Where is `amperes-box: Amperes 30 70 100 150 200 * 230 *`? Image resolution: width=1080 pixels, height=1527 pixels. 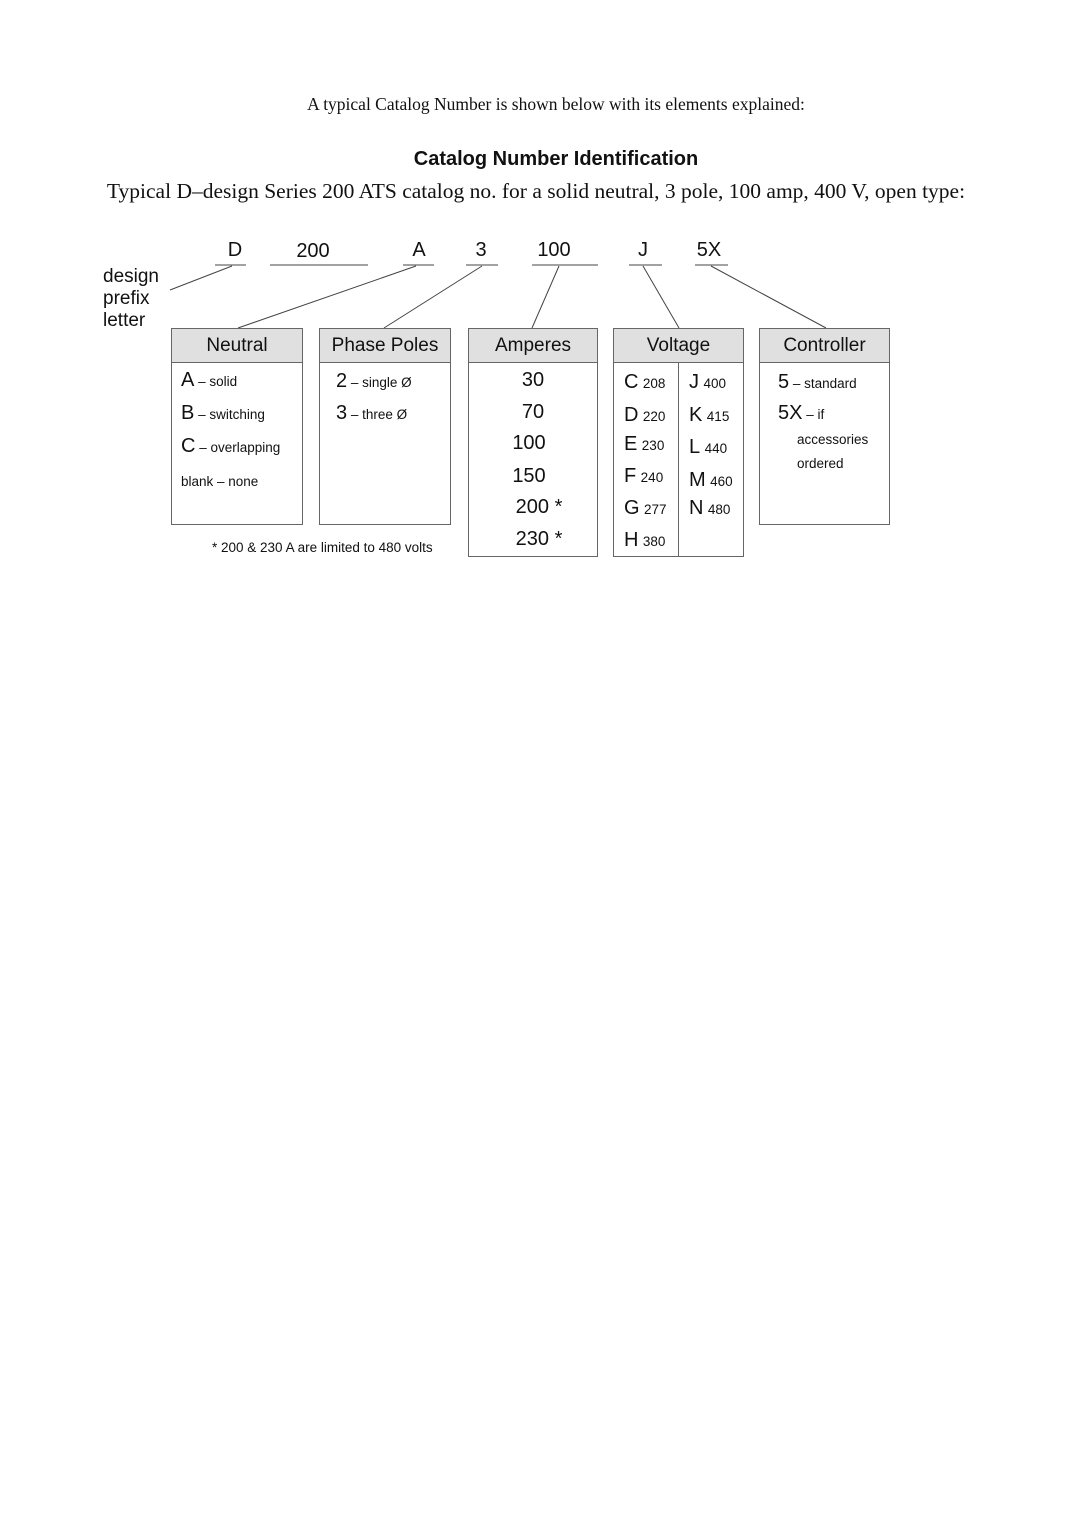
amperes-box: Amperes 30 70 100 150 200 * 230 * is located at coordinates (533, 442).